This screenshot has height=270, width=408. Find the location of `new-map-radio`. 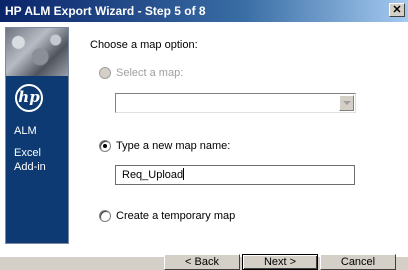

new-map-radio is located at coordinates (105, 146).